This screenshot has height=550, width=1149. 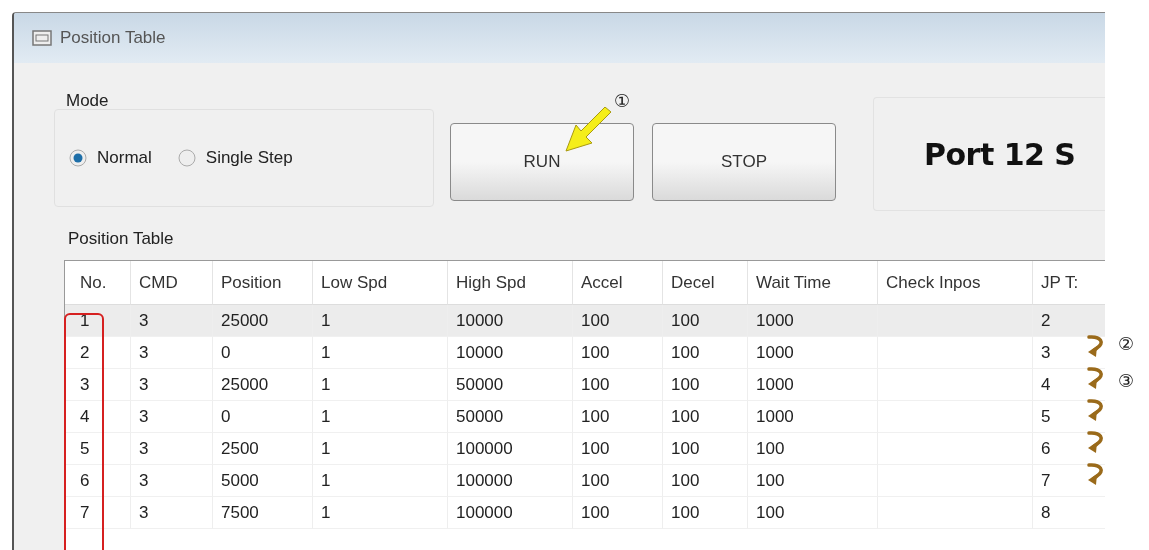 What do you see at coordinates (98, 417) in the screenshot?
I see `table-cell: 4` at bounding box center [98, 417].